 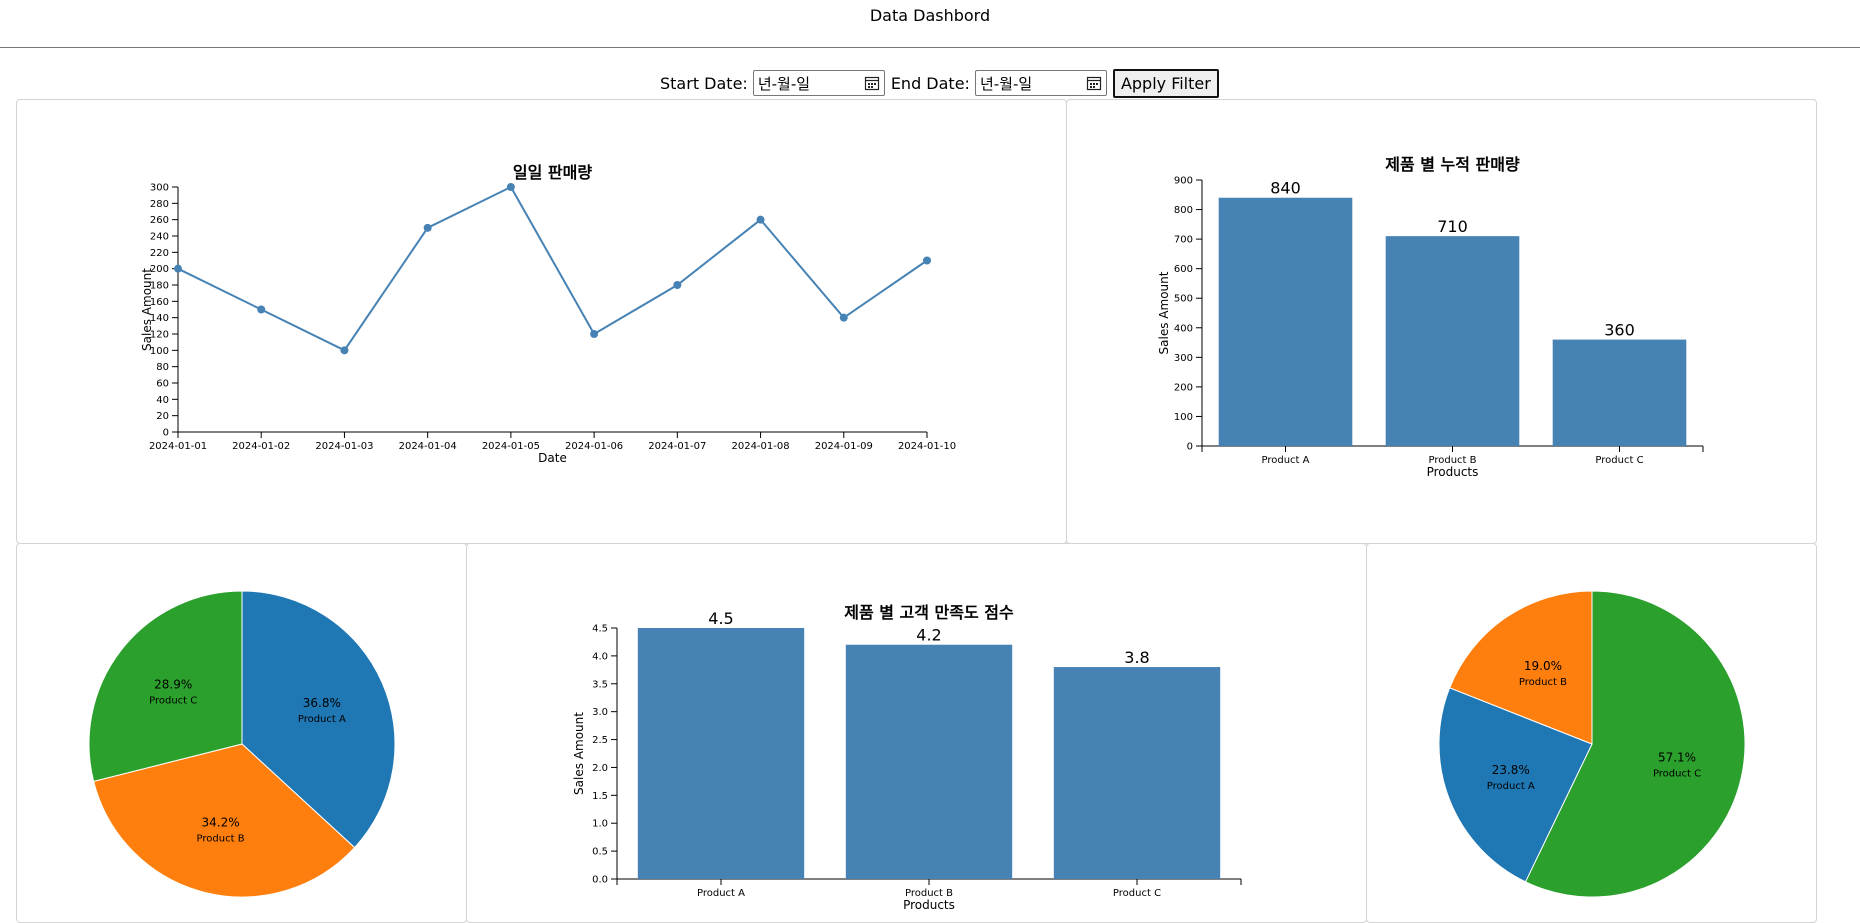 What do you see at coordinates (818, 83) in the screenshot?
I see `start-date-input: 년-월-일` at bounding box center [818, 83].